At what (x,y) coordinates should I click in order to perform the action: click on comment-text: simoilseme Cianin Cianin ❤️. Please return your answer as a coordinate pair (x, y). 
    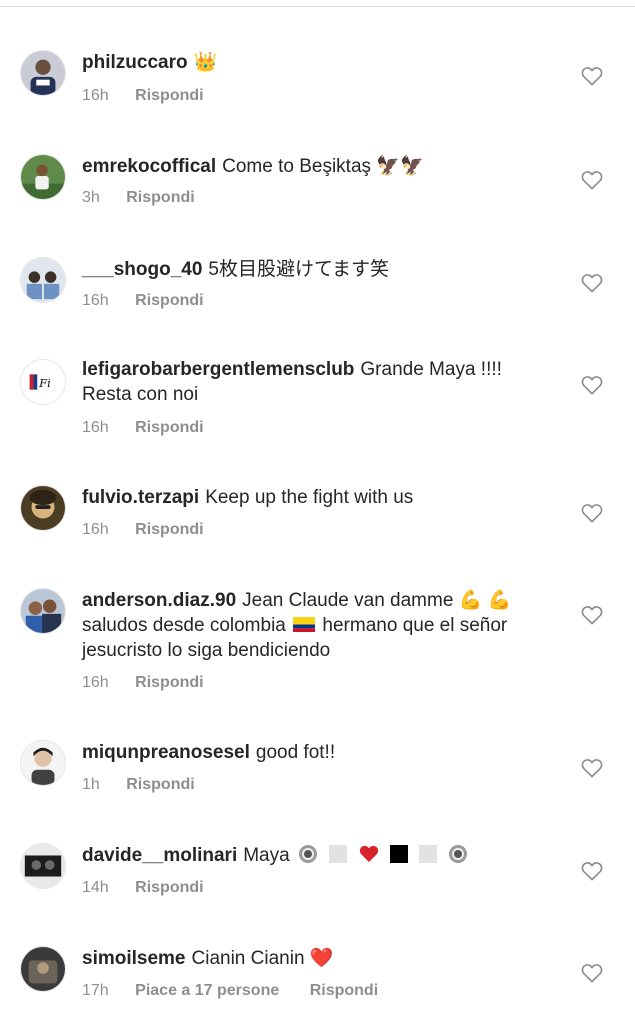
    Looking at the image, I should click on (317, 958).